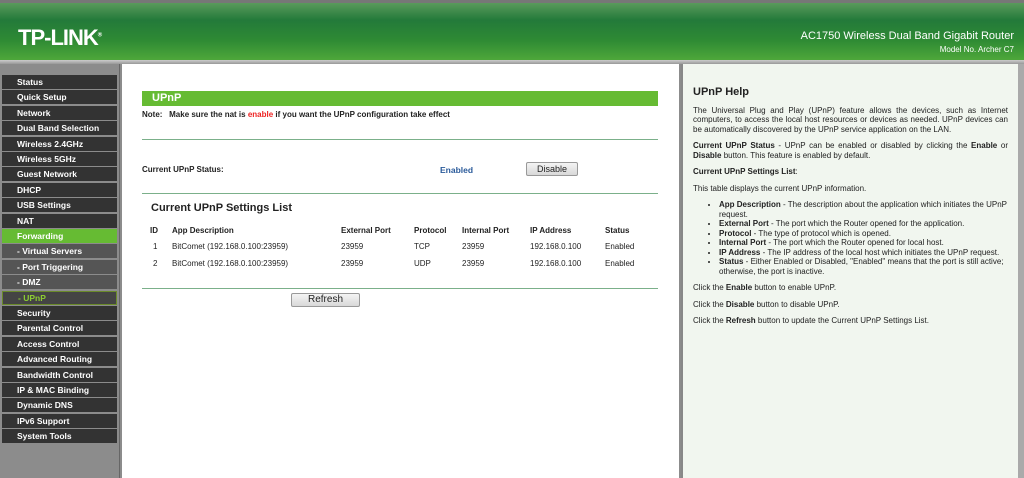 The height and width of the screenshot is (478, 1024). I want to click on help-term: App Description, so click(750, 204).